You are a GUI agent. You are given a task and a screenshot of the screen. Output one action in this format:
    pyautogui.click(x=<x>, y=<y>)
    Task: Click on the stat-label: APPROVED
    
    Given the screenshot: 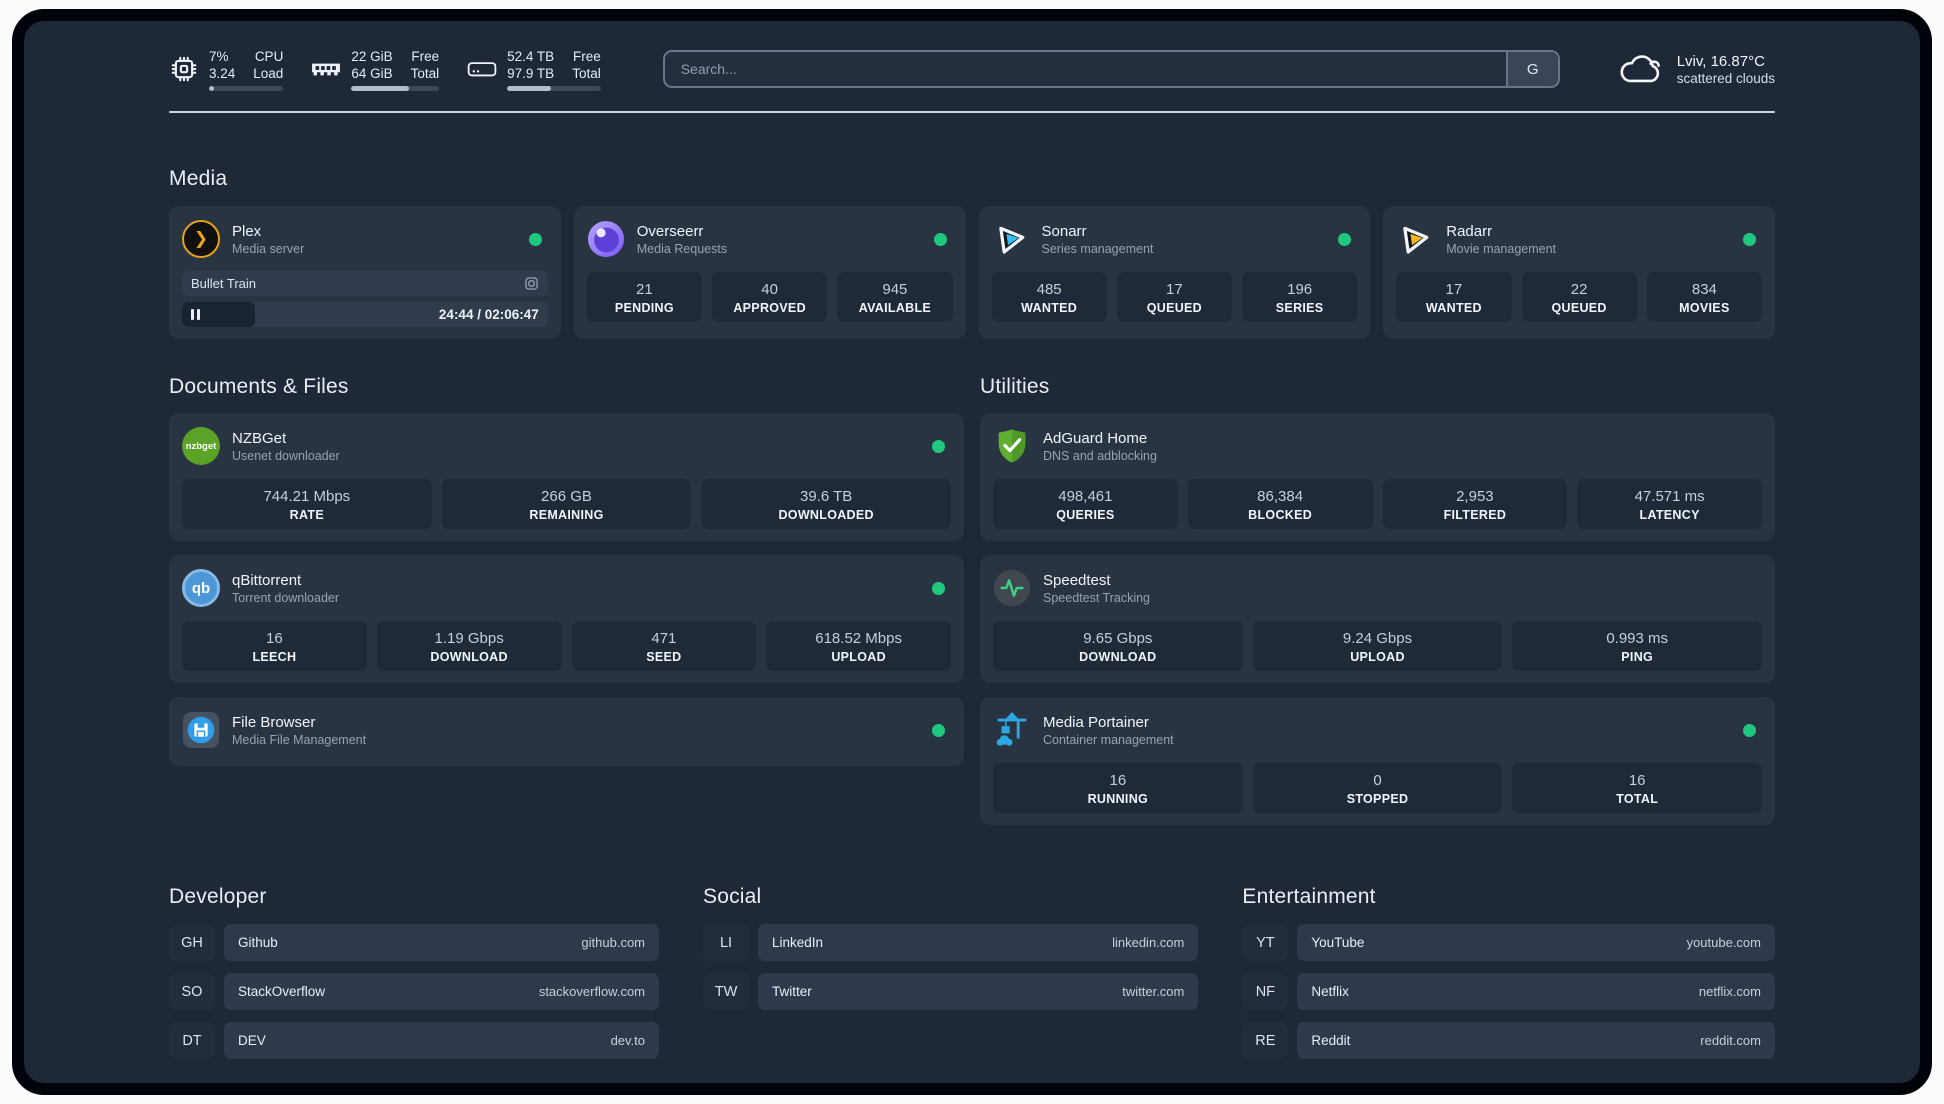 What is the action you would take?
    pyautogui.click(x=769, y=308)
    